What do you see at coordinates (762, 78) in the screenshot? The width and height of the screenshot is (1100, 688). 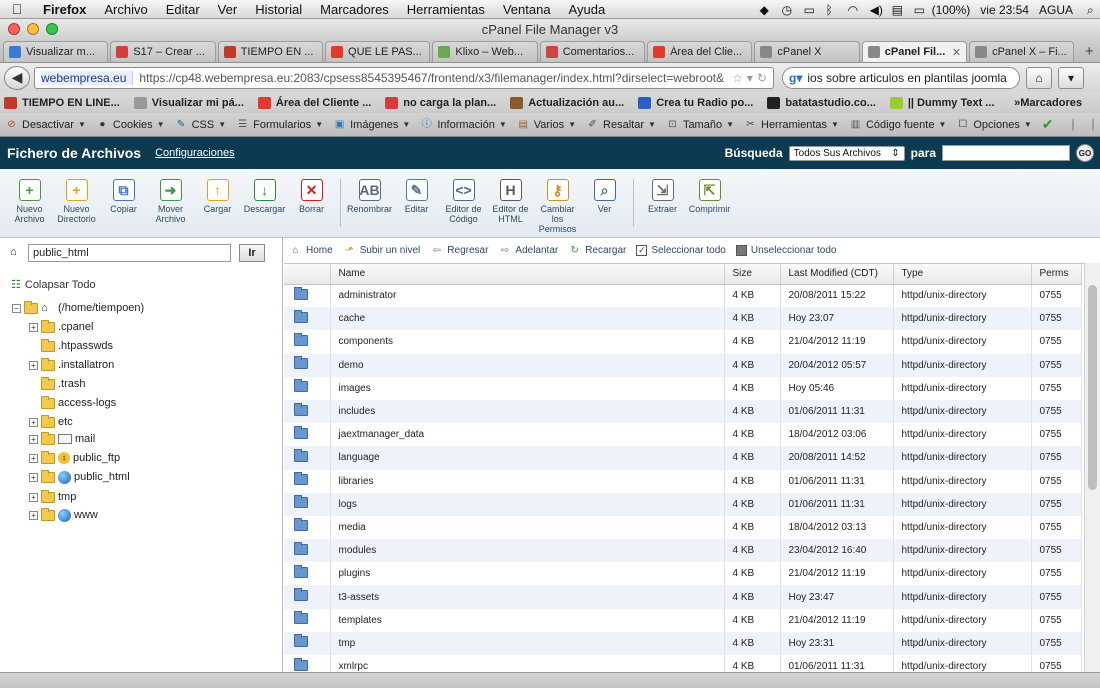 I see `reload-icon: ↻` at bounding box center [762, 78].